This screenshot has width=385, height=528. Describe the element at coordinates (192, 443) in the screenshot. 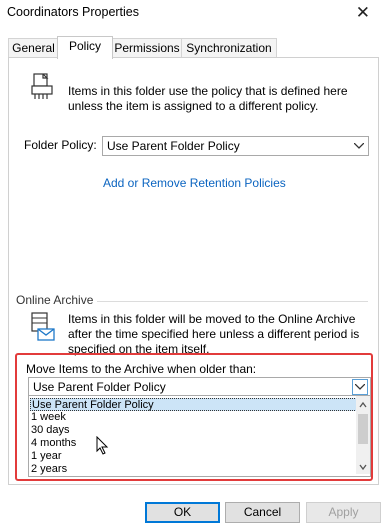

I see `dropdown-option: 4 months` at that location.